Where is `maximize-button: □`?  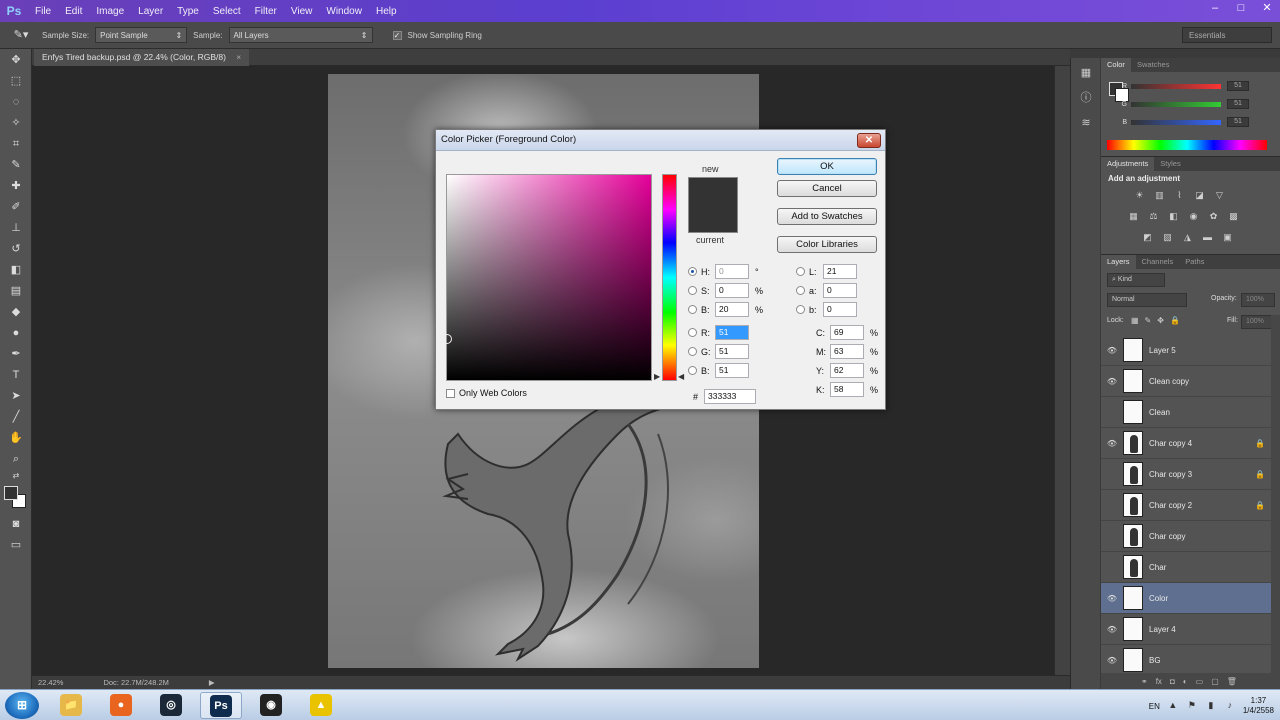
maximize-button: □ is located at coordinates (1241, 8).